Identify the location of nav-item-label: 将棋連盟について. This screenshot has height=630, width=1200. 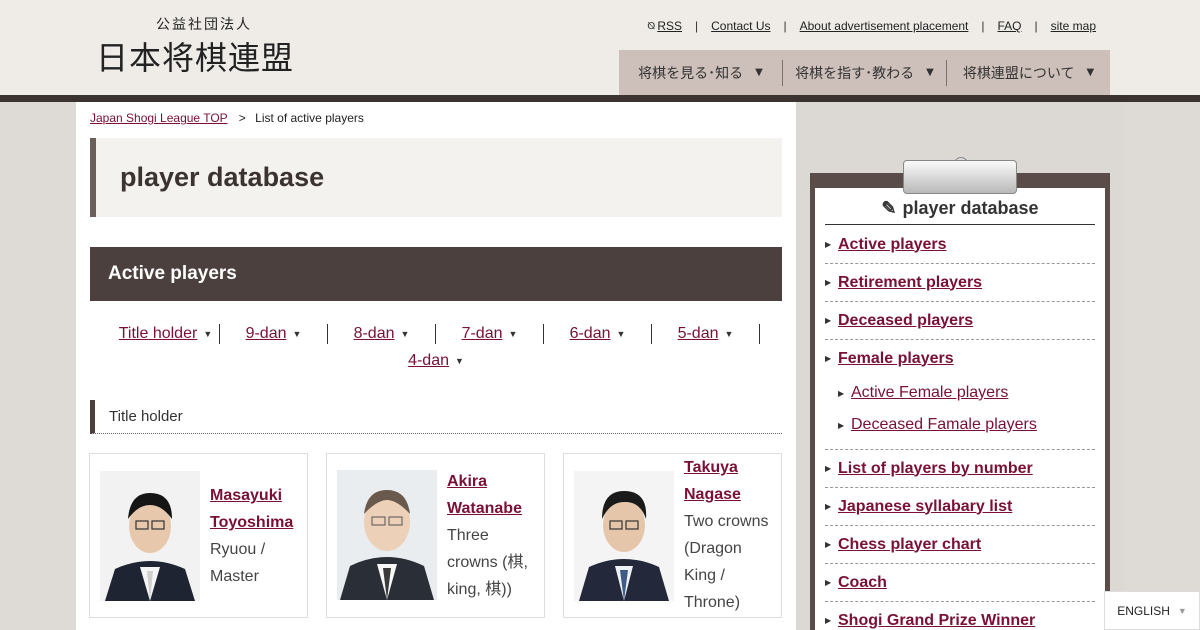
(1018, 73).